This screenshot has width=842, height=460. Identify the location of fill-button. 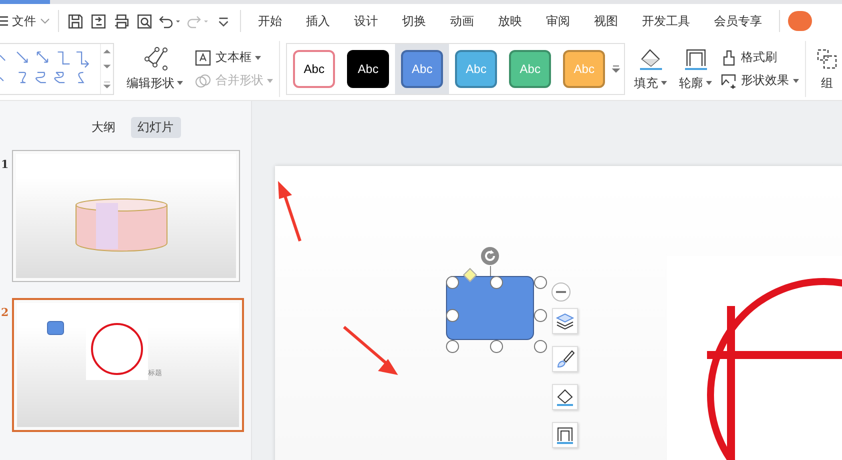
(565, 397).